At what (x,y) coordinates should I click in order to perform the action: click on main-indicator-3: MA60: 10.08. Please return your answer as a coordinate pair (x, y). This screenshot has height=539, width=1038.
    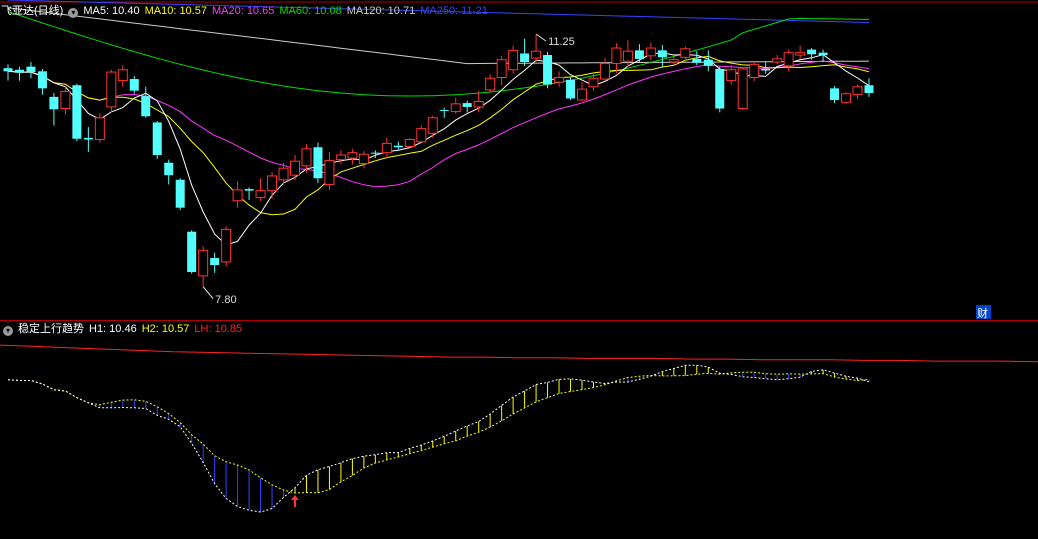
    Looking at the image, I should click on (310, 11).